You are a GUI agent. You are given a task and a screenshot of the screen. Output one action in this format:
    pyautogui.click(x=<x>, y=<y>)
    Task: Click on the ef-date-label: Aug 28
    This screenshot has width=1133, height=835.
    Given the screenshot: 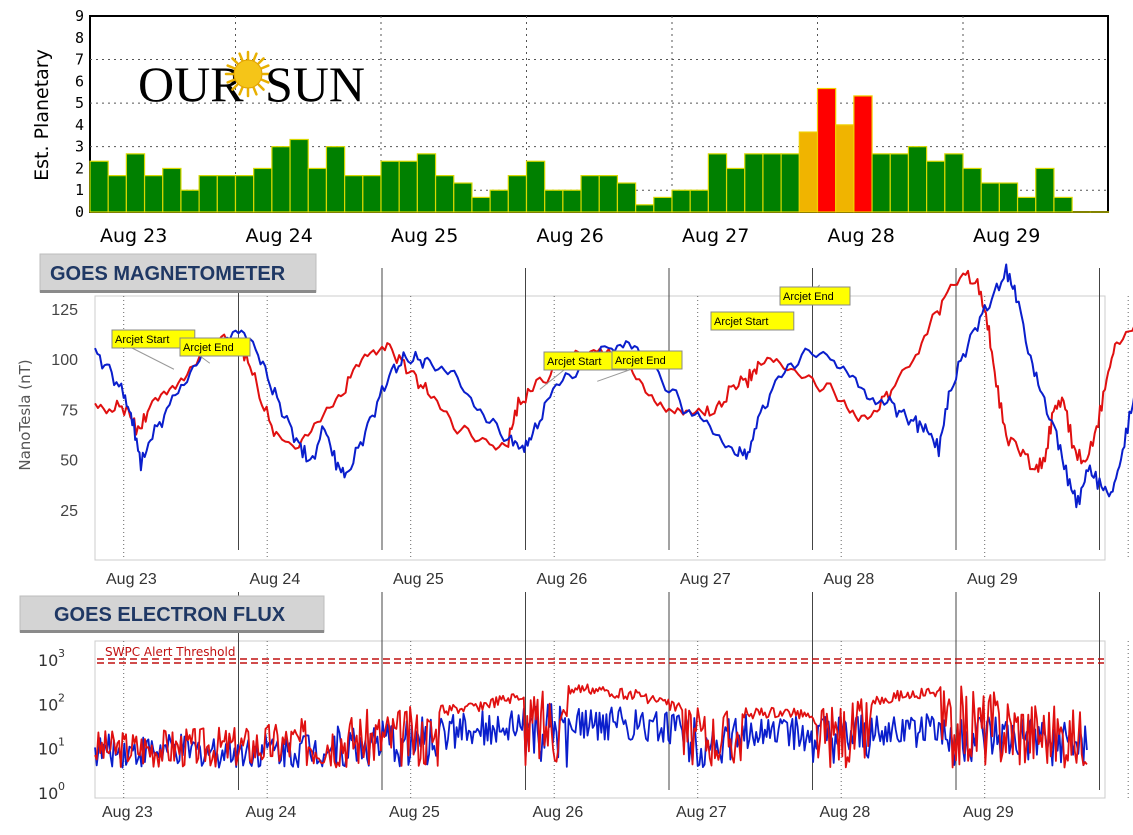 What is the action you would take?
    pyautogui.click(x=845, y=812)
    